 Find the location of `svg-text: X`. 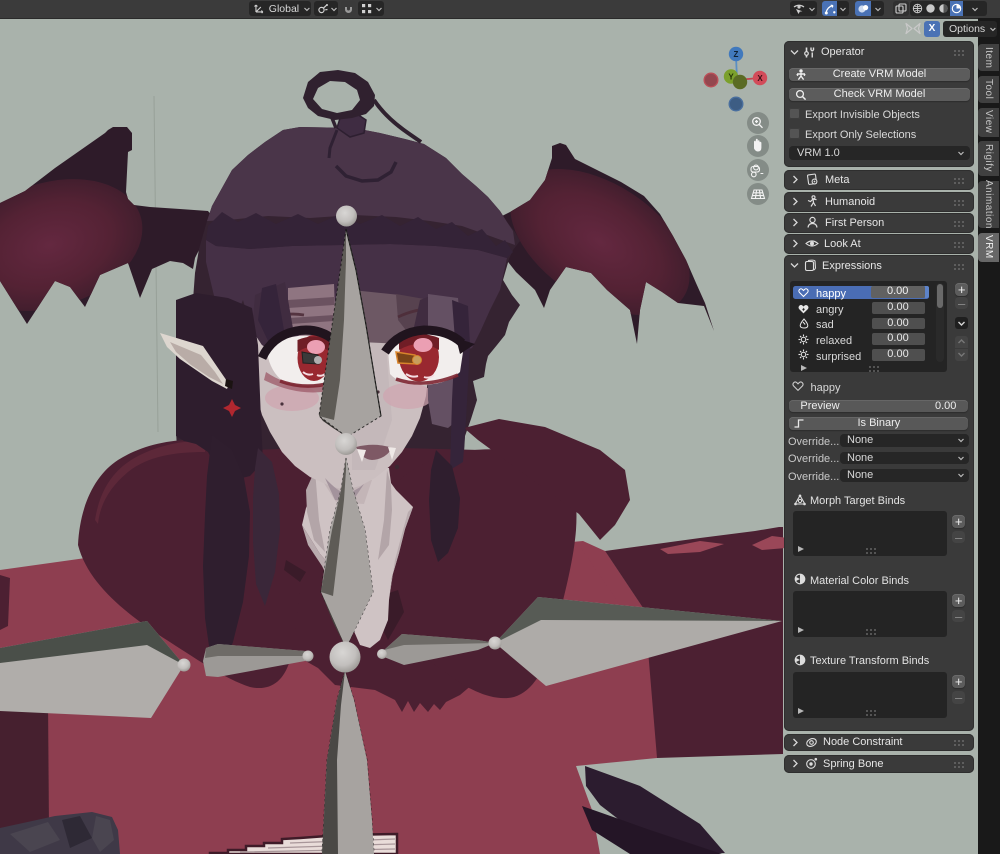

svg-text: X is located at coordinates (760, 78).